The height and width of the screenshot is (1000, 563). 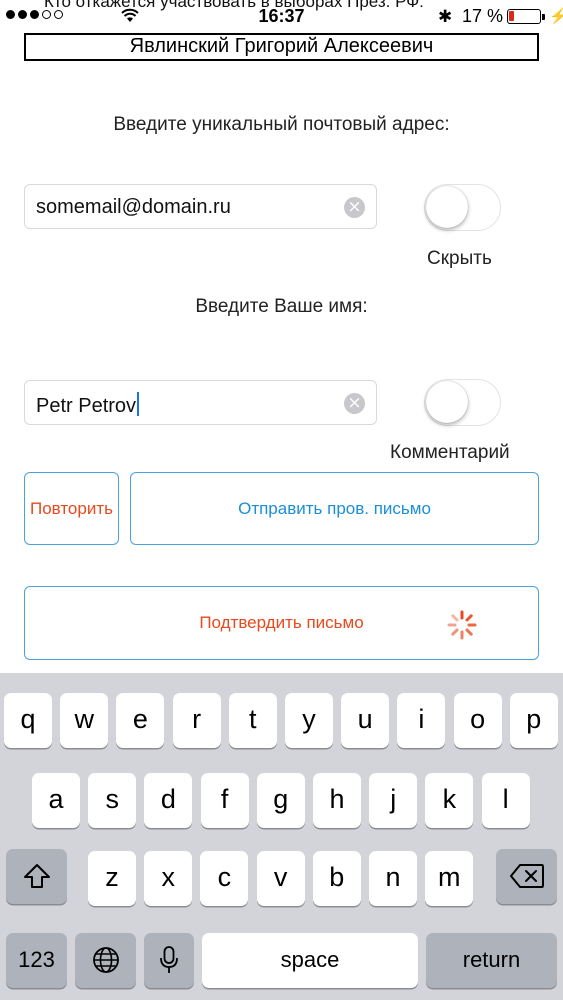 I want to click on email-prompt: Введите уникальный почтовый адрес:, so click(x=281, y=124).